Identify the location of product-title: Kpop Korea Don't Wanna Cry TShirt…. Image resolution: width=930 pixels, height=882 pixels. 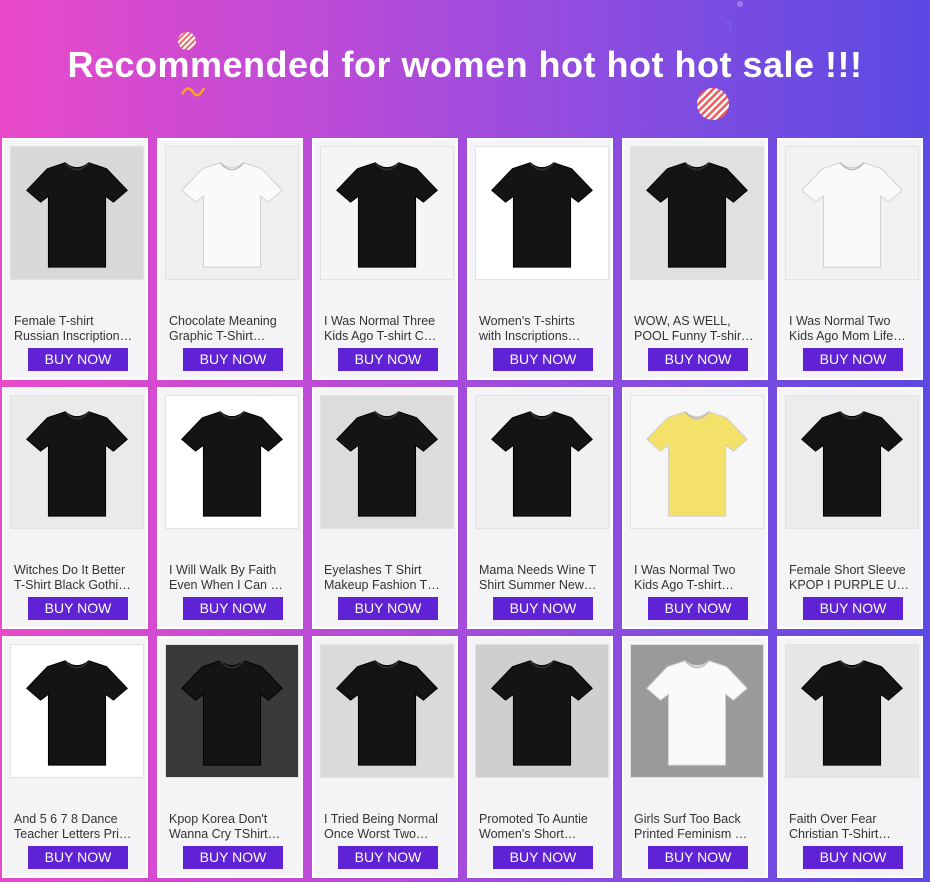
(233, 828).